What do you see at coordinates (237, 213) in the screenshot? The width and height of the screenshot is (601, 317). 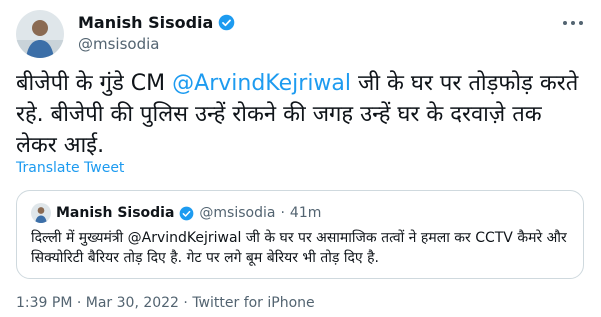 I see `quoted-author-handle: @msisodia` at bounding box center [237, 213].